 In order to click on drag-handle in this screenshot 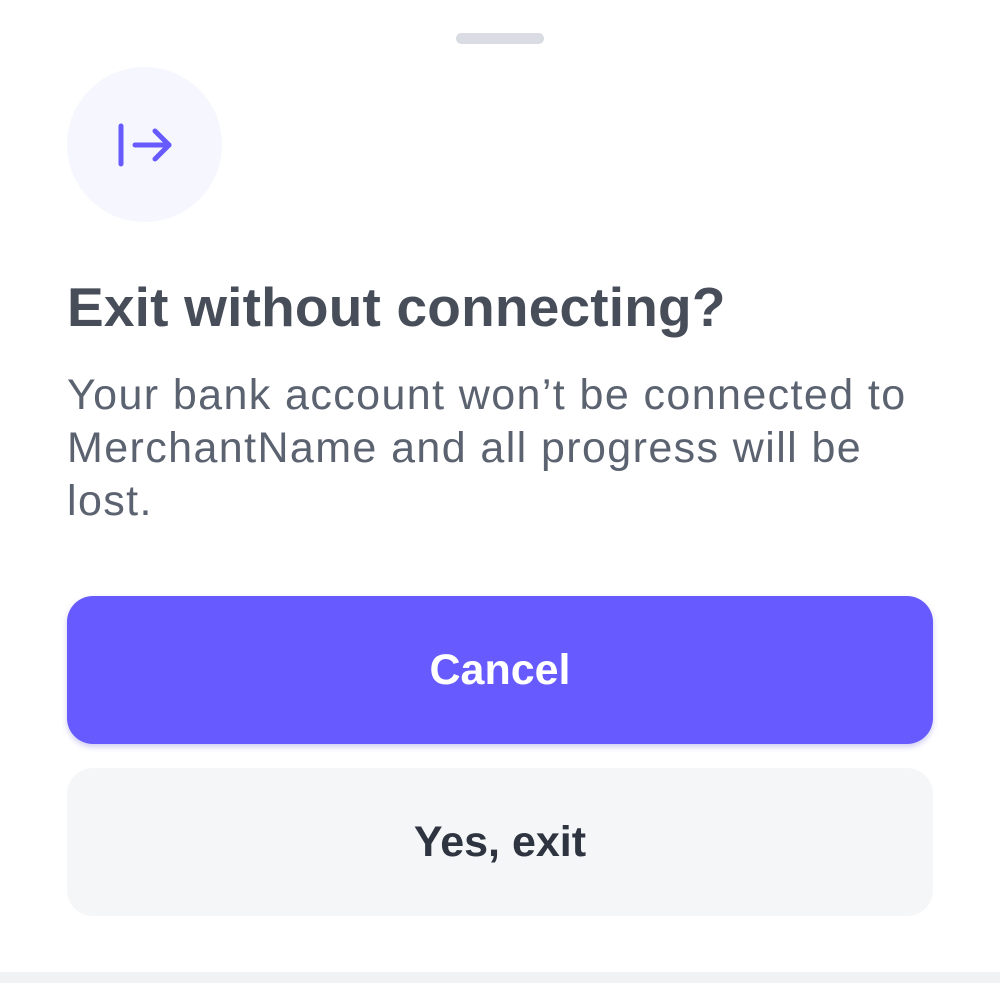, I will do `click(500, 38)`.